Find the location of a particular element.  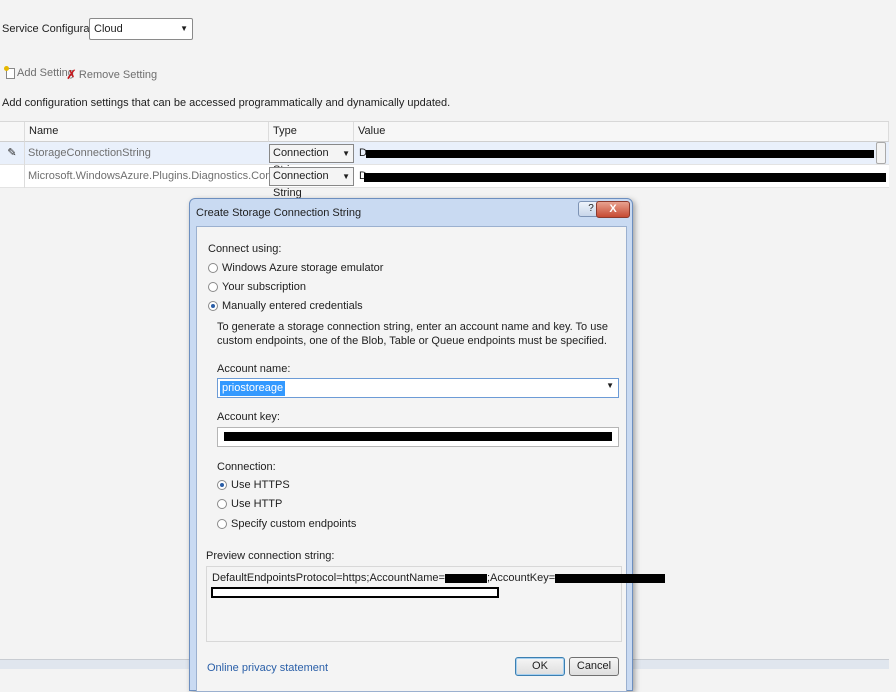

radio-label: Your subscription is located at coordinates (264, 287).